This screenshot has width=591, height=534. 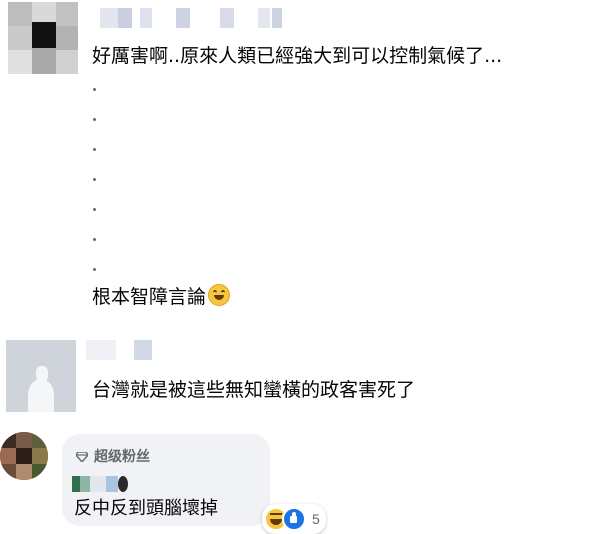 What do you see at coordinates (166, 480) in the screenshot?
I see `comment-bubble: 超级粉丝 反中反到頭腦壞掉` at bounding box center [166, 480].